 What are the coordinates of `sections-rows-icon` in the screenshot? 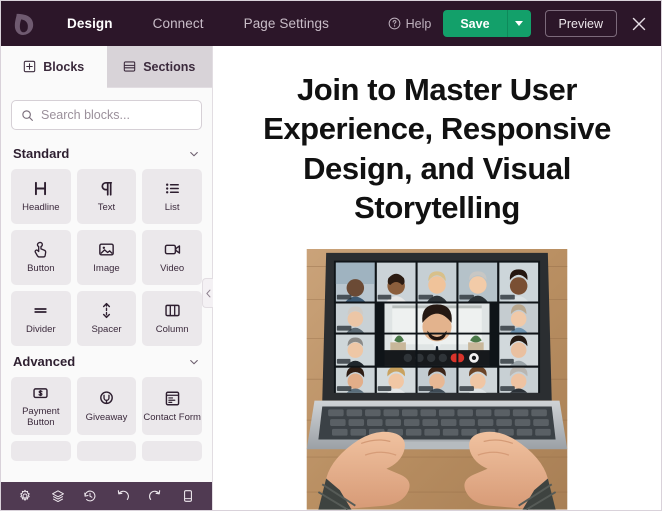 It's located at (129, 66).